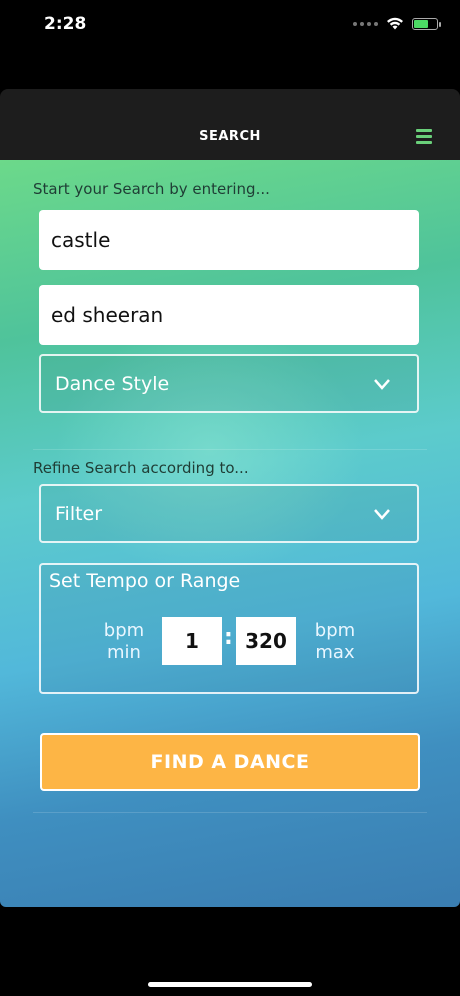 The width and height of the screenshot is (460, 996). What do you see at coordinates (112, 383) in the screenshot?
I see `dance-style-label: Dance Style` at bounding box center [112, 383].